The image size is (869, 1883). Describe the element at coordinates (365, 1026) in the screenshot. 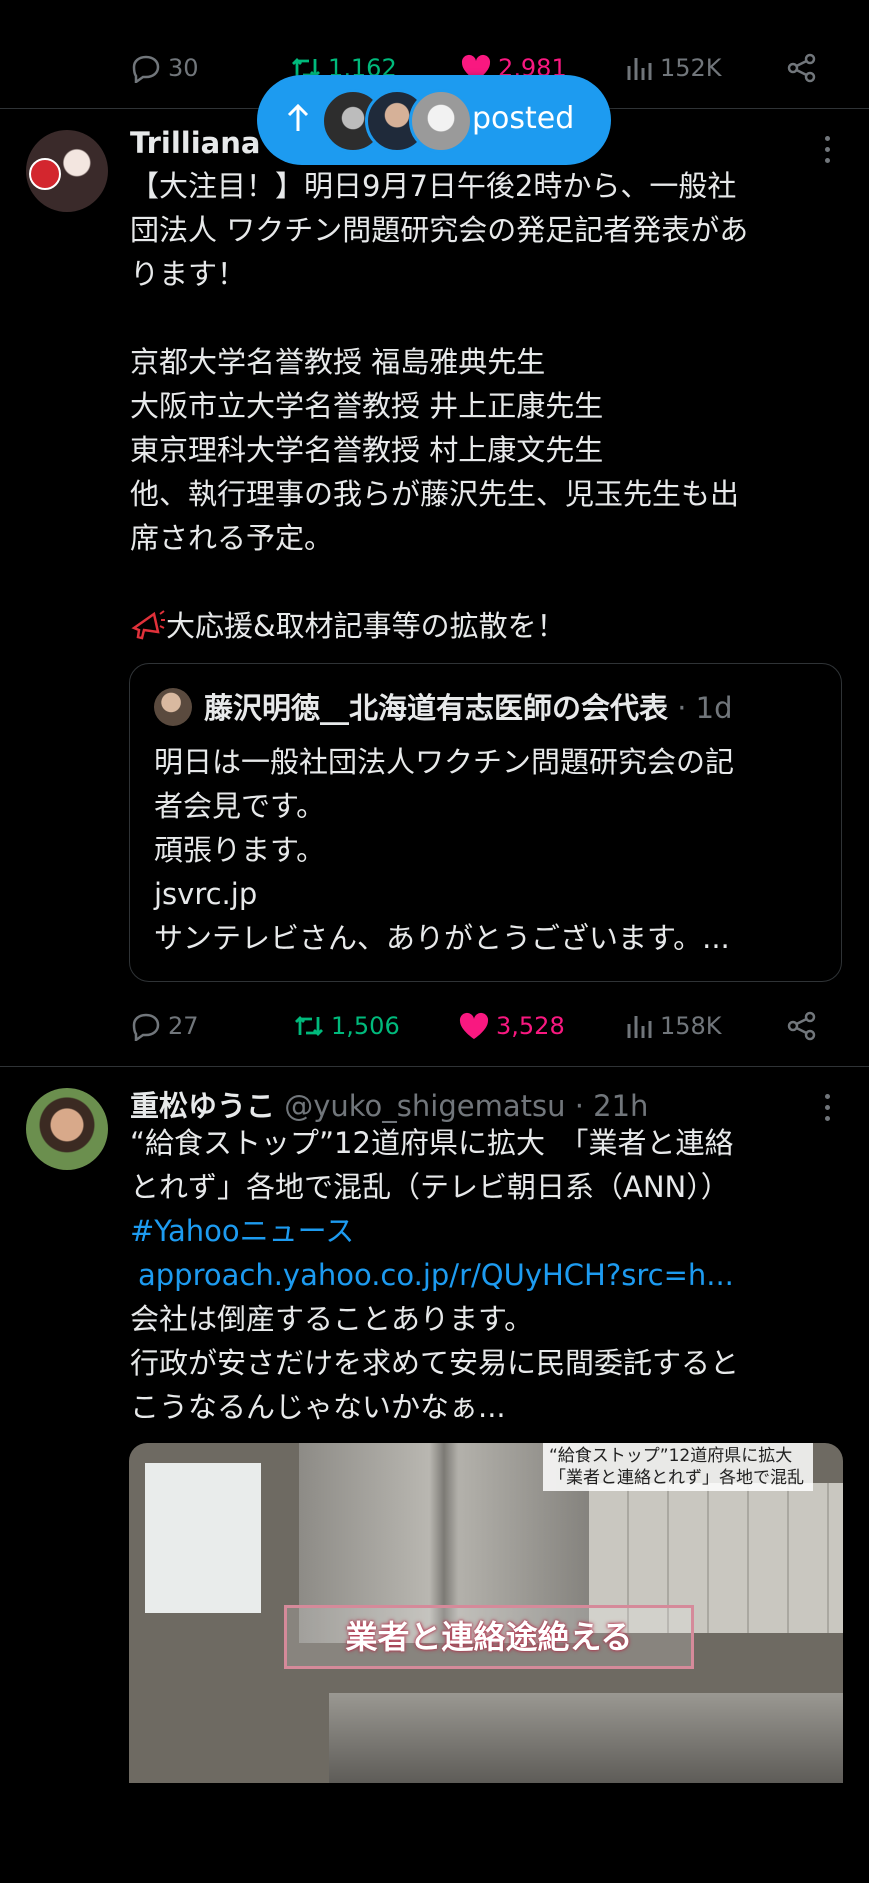

I see `repost-count: 1,506` at that location.